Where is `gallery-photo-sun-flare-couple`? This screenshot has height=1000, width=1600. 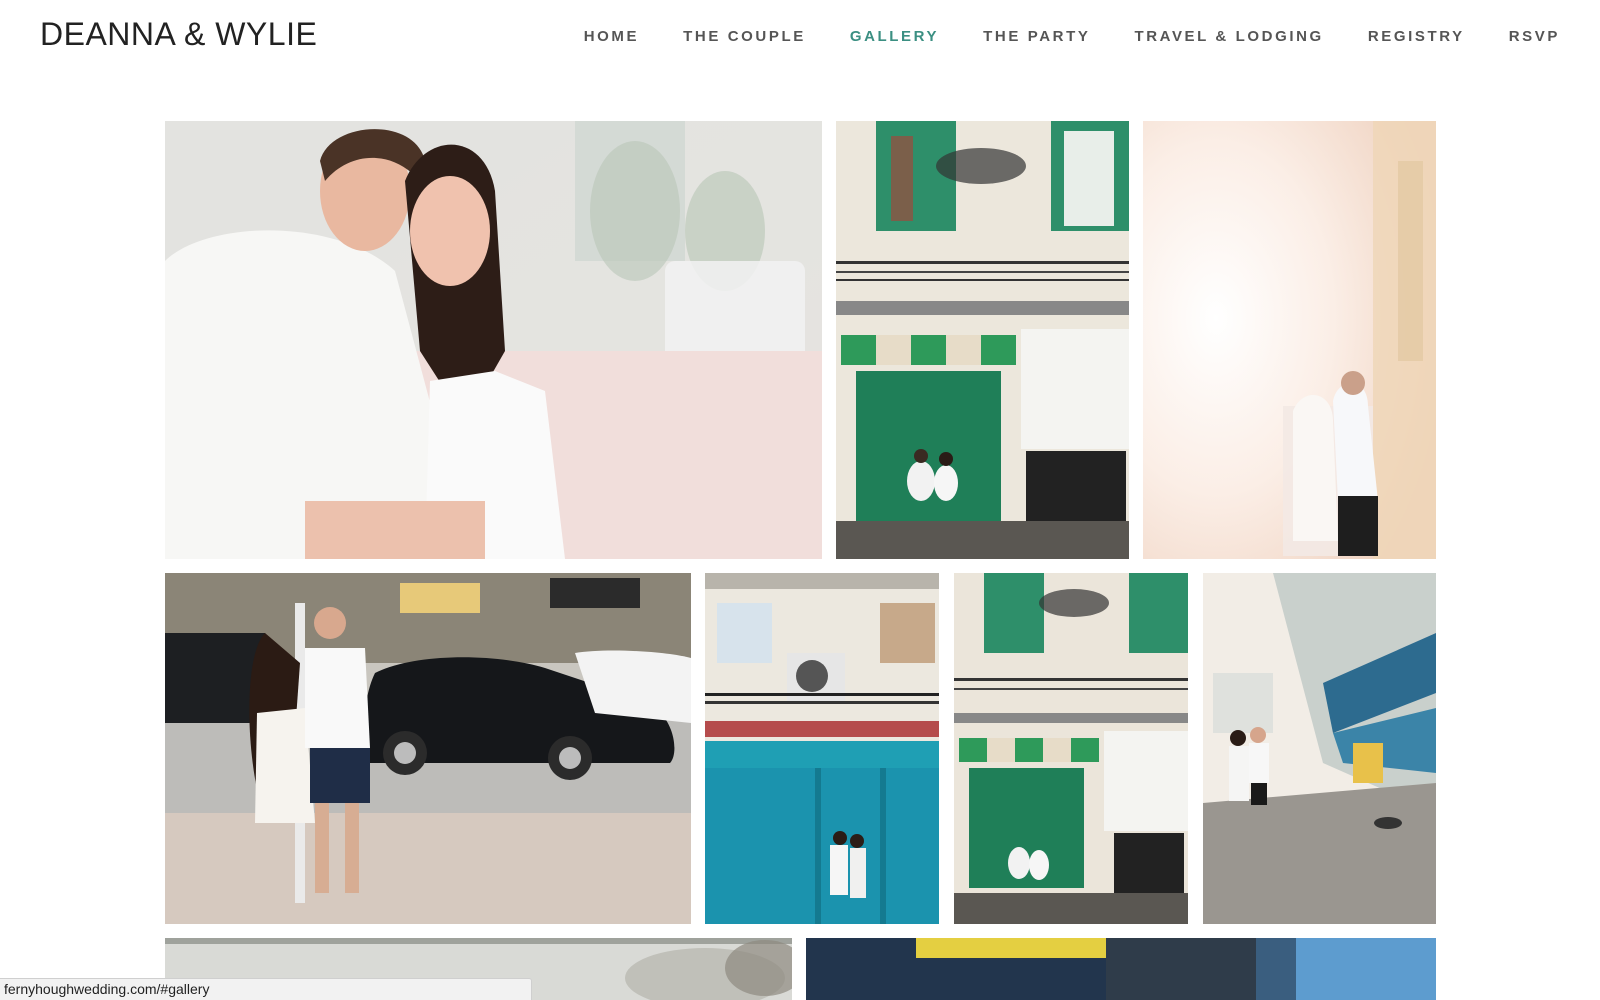
gallery-photo-sun-flare-couple is located at coordinates (1289, 340).